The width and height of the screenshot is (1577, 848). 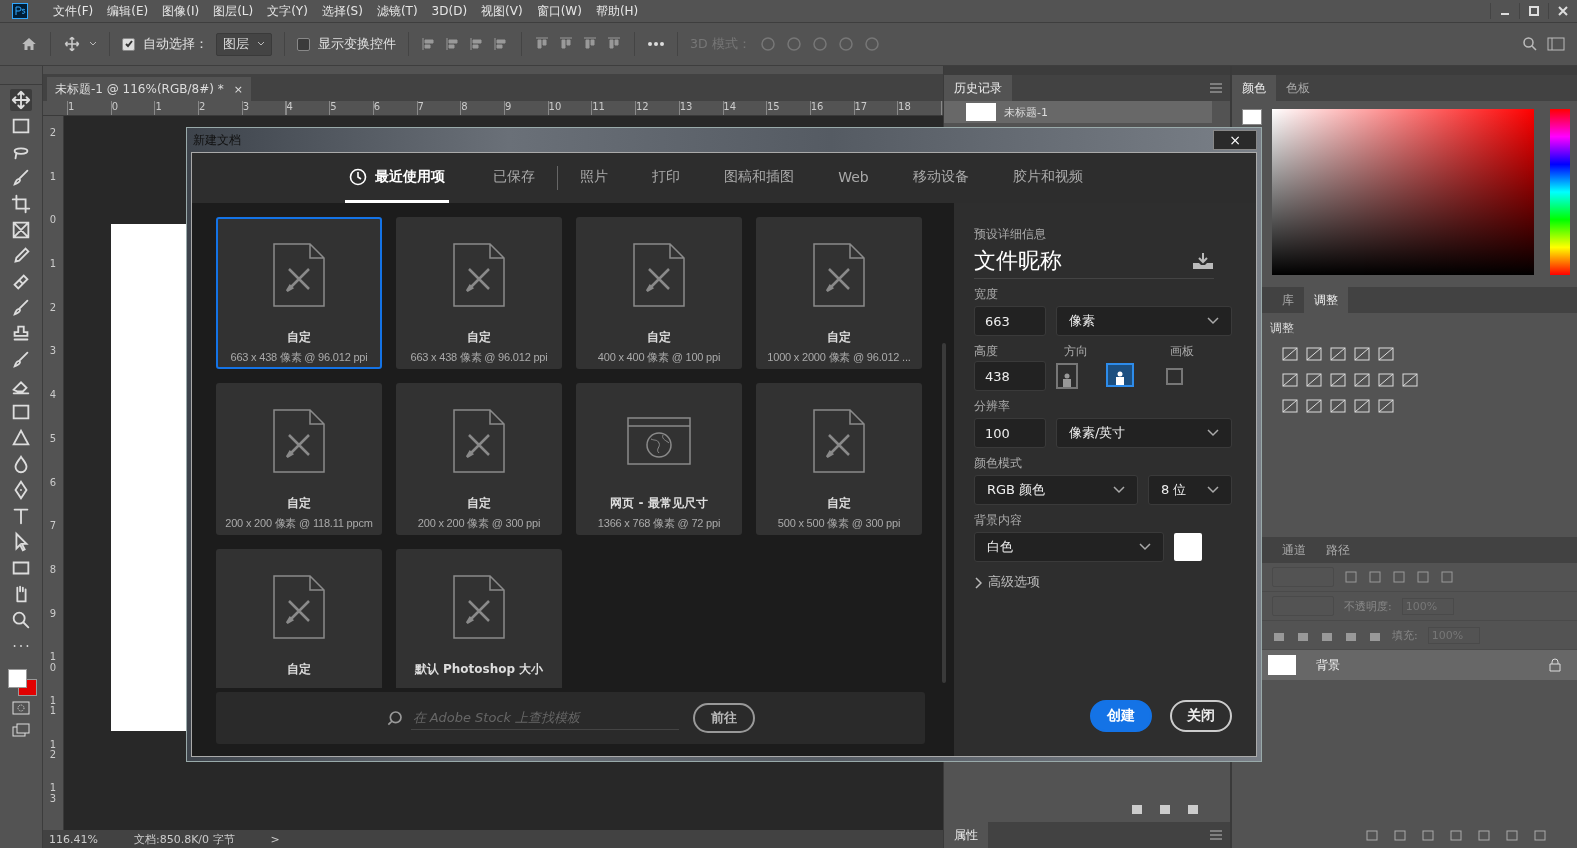 What do you see at coordinates (449, 11) in the screenshot?
I see `menu-item: 3D(D)` at bounding box center [449, 11].